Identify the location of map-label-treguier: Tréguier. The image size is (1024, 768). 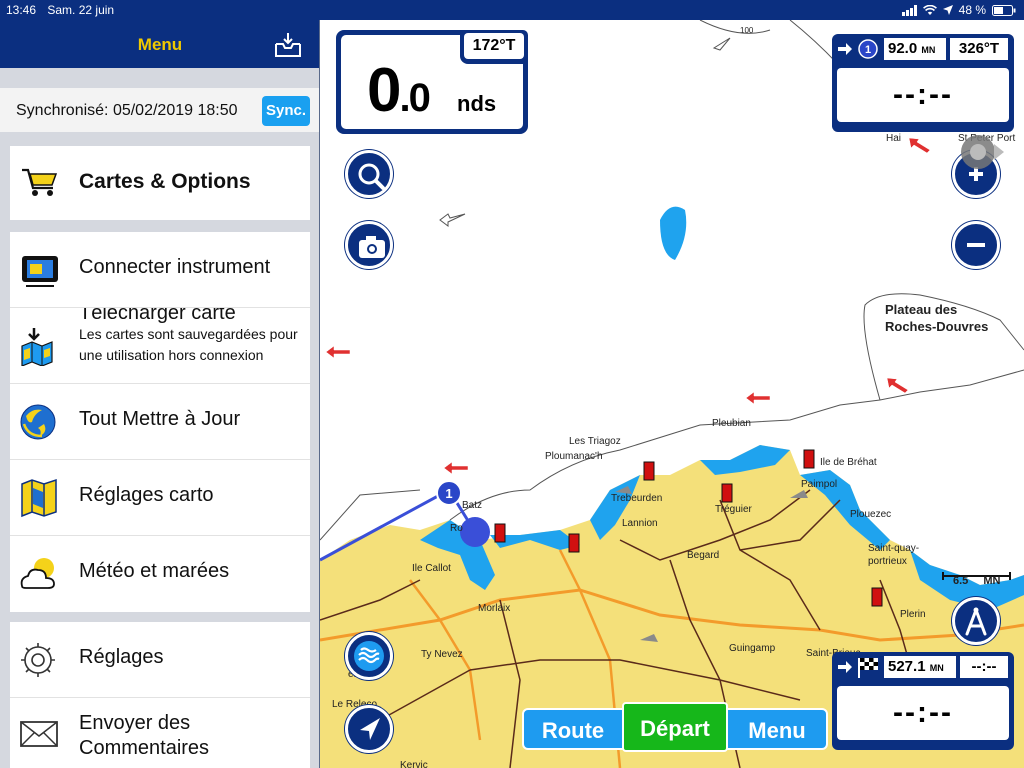
(733, 509).